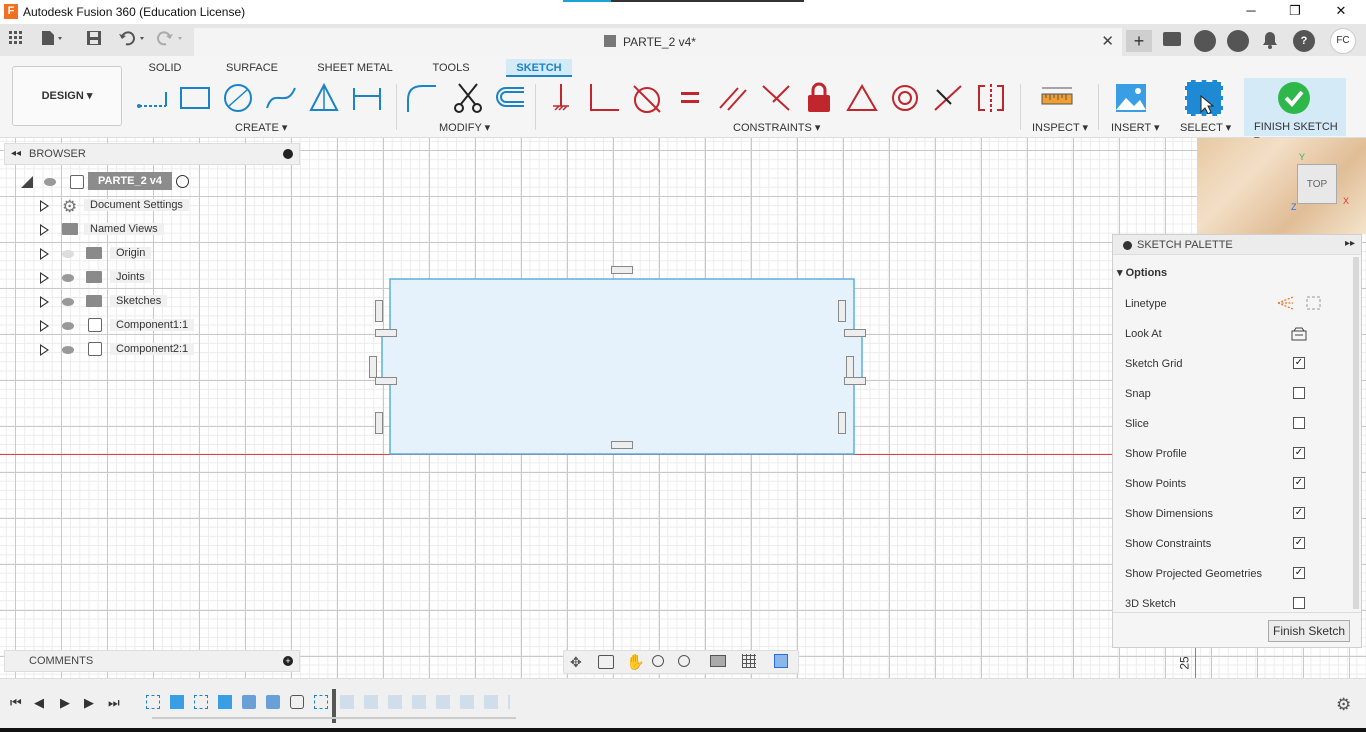 The width and height of the screenshot is (1366, 732). I want to click on tab-sketch: SKETCH, so click(539, 68).